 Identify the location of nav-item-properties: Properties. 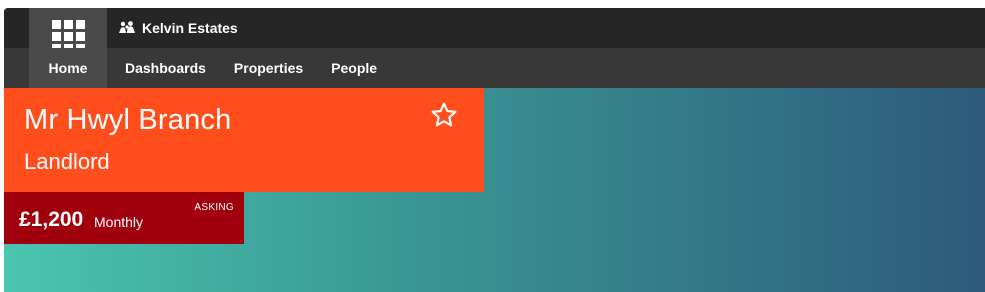
(268, 68).